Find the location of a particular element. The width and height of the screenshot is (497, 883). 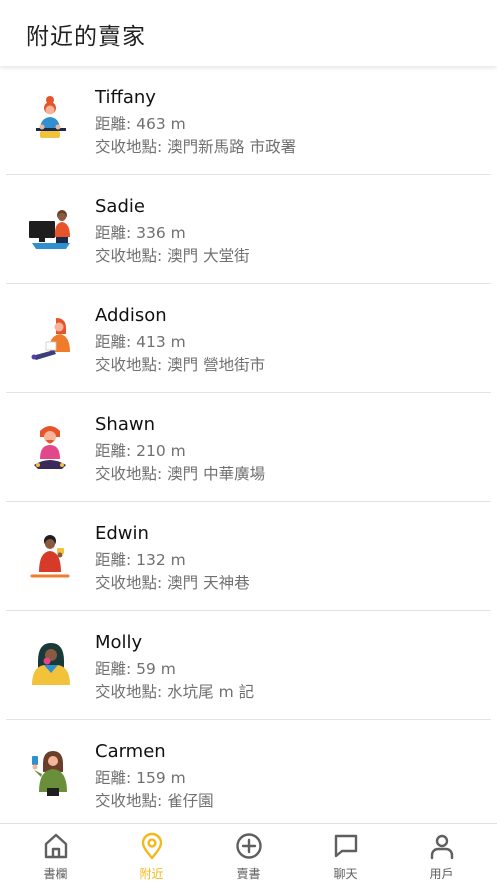

chat-bubble-icon is located at coordinates (345, 846).